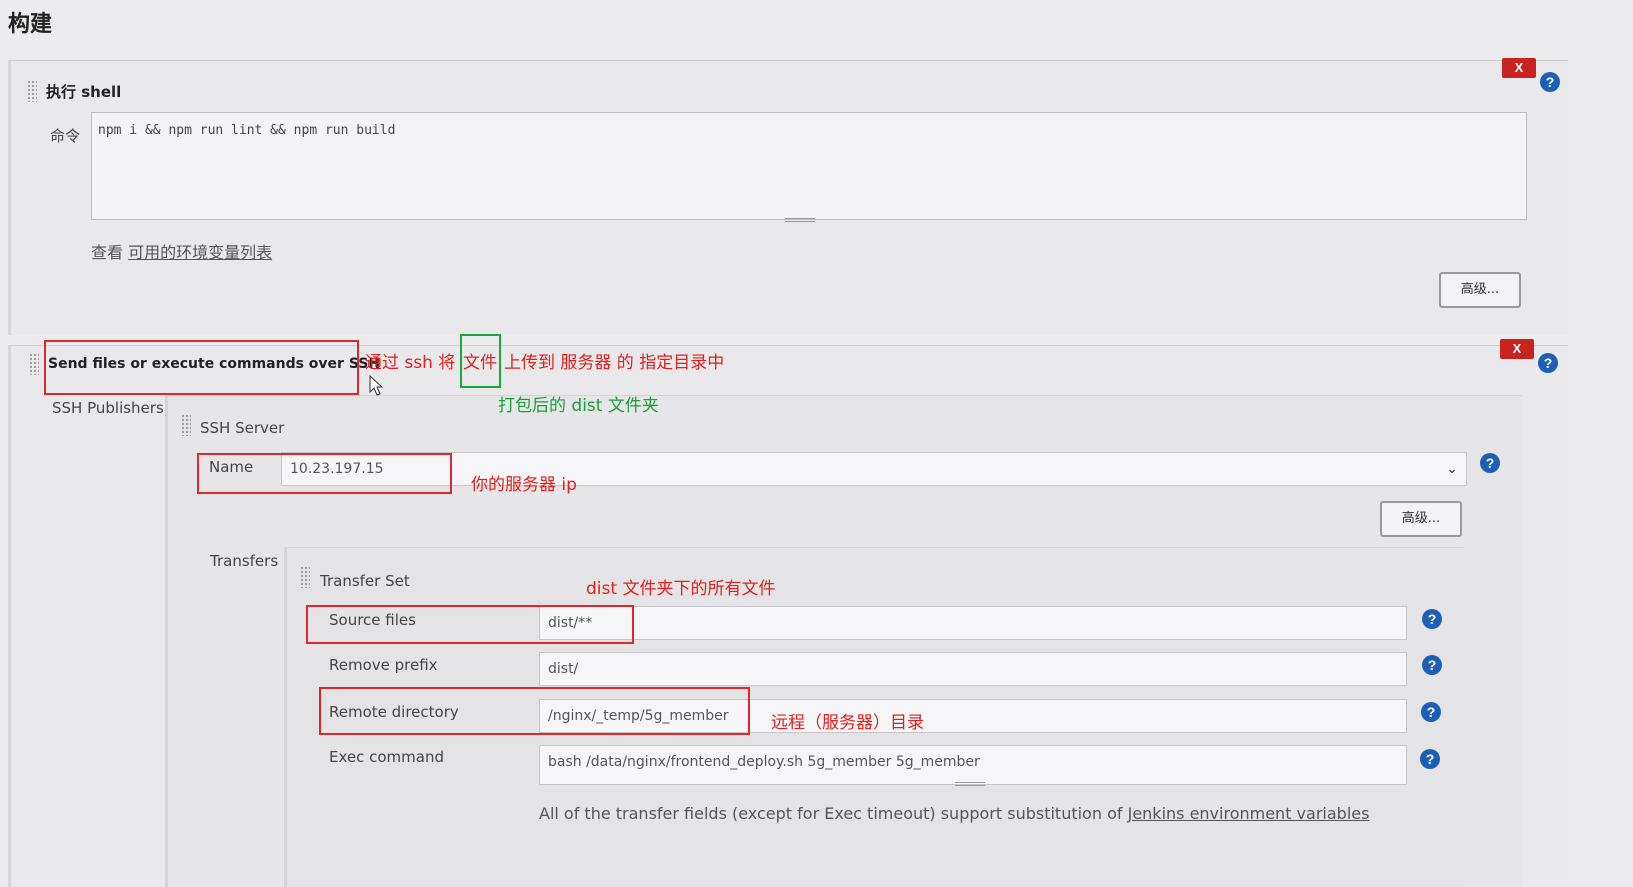 The image size is (1633, 887). What do you see at coordinates (480, 363) in the screenshot?
I see `annotation-ssh-upload-files: 文件` at bounding box center [480, 363].